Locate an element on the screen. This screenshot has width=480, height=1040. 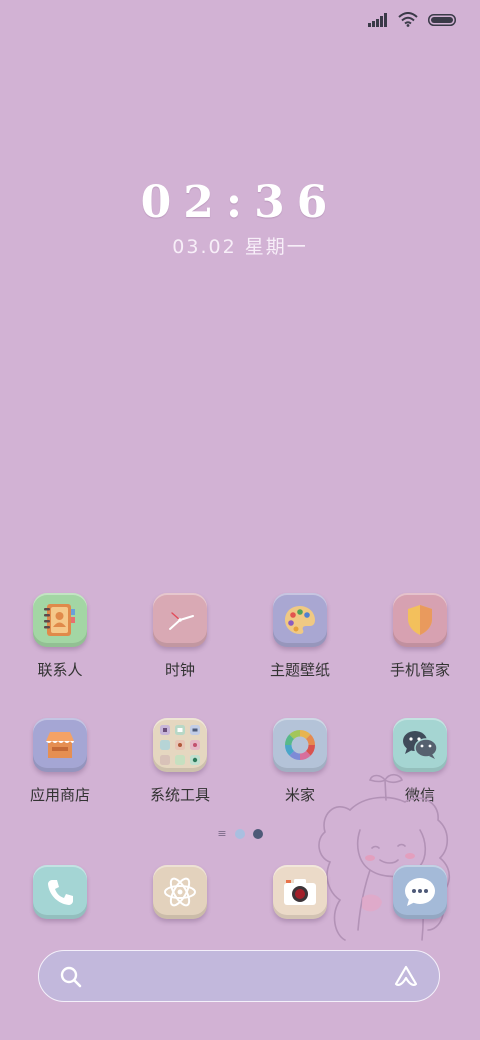
dock is located at coordinates (240, 892).